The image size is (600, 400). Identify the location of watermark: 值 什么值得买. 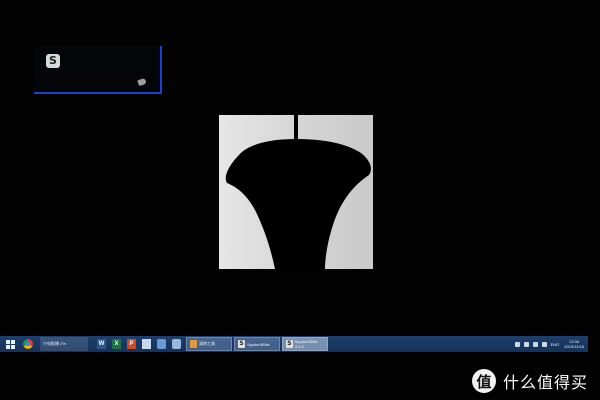
(530, 381).